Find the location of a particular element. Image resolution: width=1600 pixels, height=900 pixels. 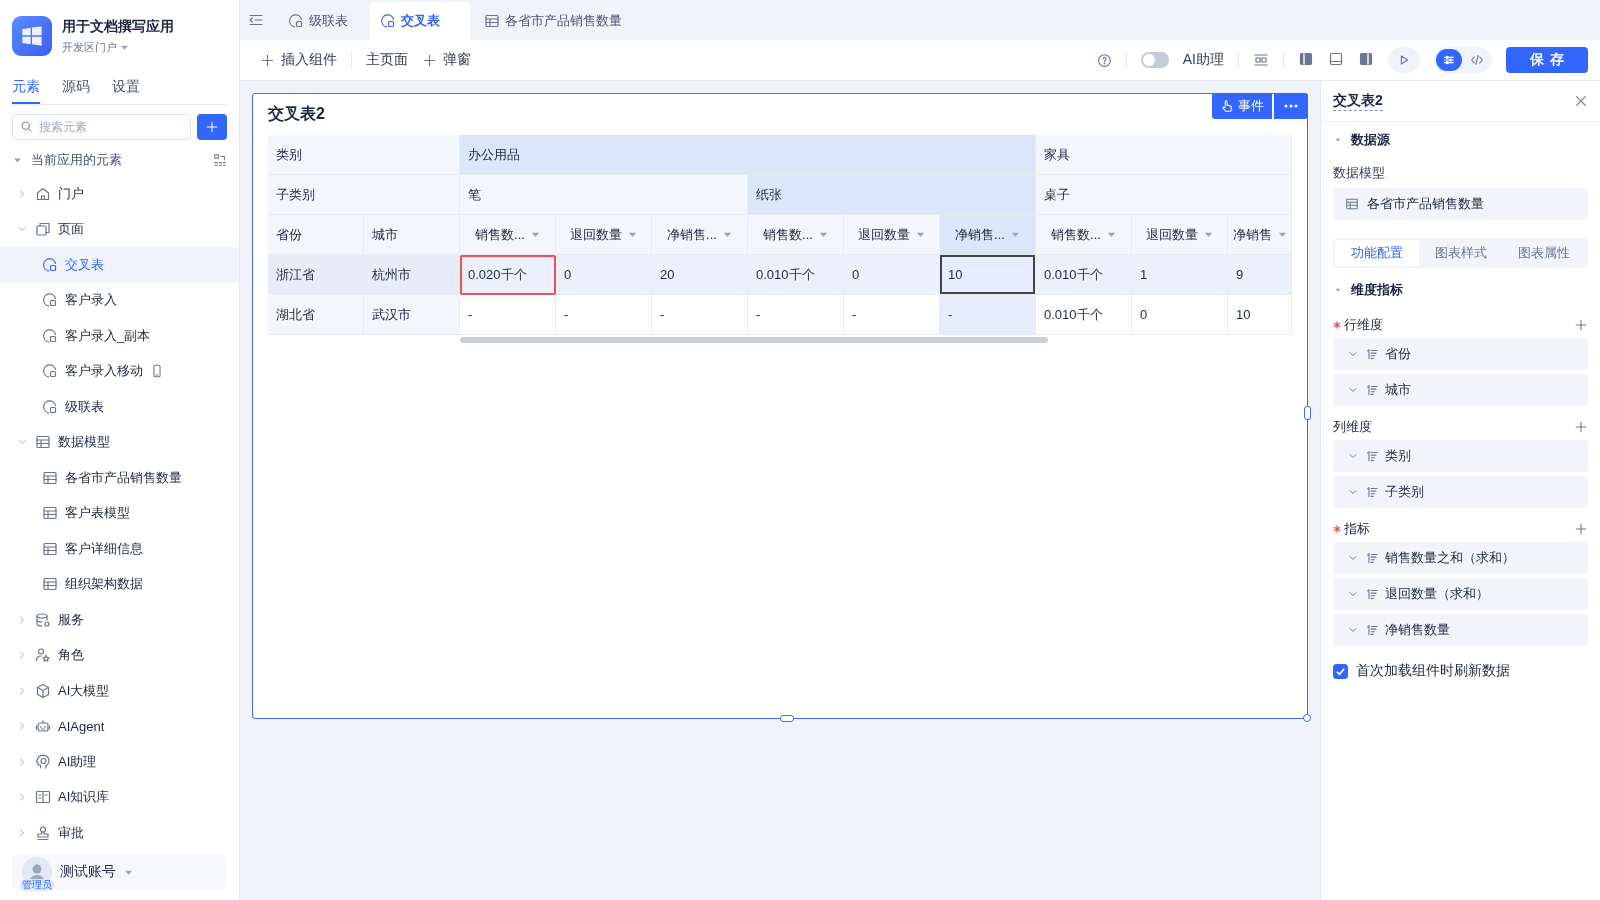

checkbox is located at coordinates (1340, 671).